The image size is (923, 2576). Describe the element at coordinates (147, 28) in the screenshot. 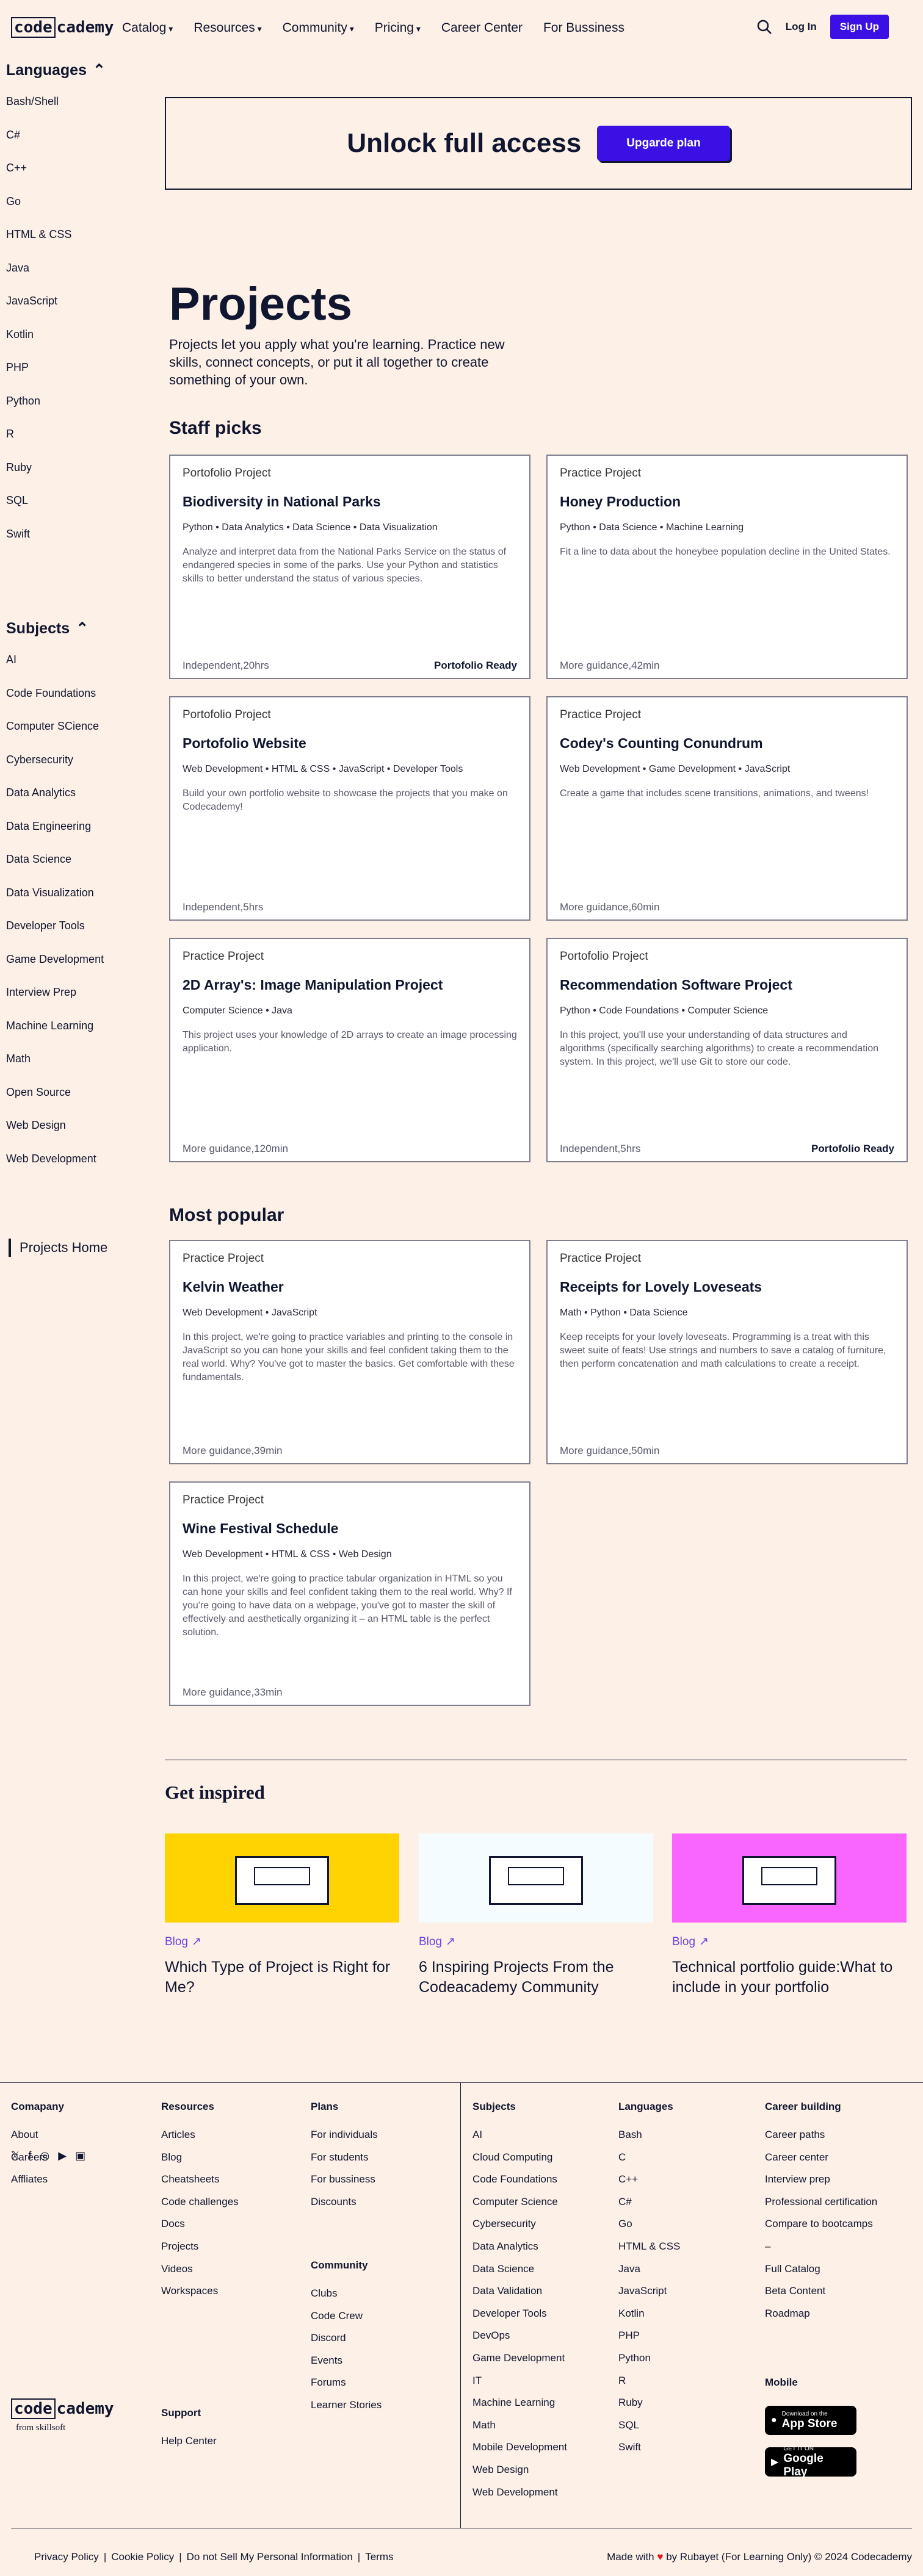

I see `nav-link-0: Catalog ▾` at that location.